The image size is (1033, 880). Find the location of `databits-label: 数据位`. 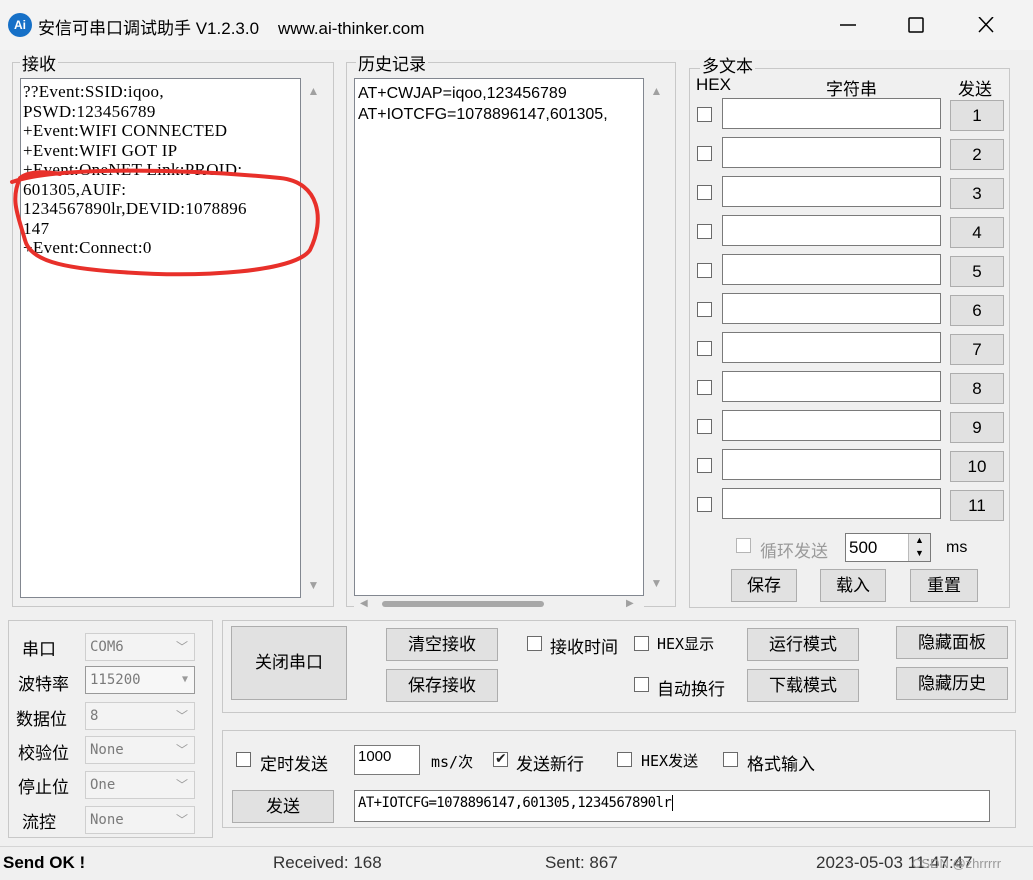

databits-label: 数据位 is located at coordinates (41, 719).